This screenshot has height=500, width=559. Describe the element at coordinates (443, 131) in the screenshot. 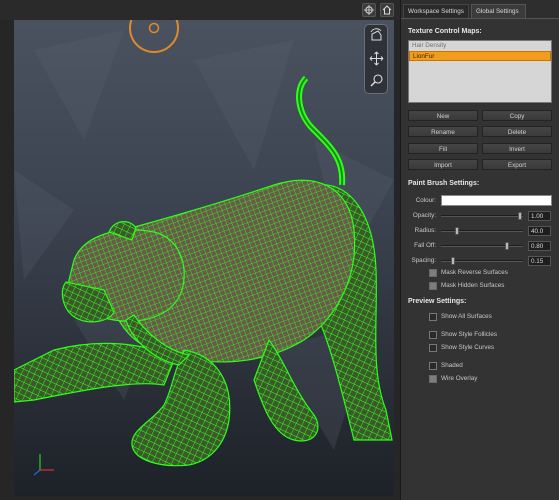

I see `rename-button: Rename` at that location.